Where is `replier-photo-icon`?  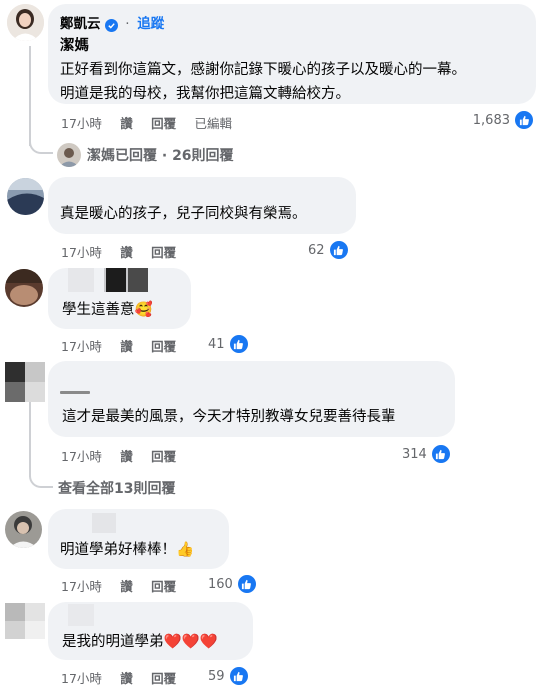 replier-photo-icon is located at coordinates (69, 155).